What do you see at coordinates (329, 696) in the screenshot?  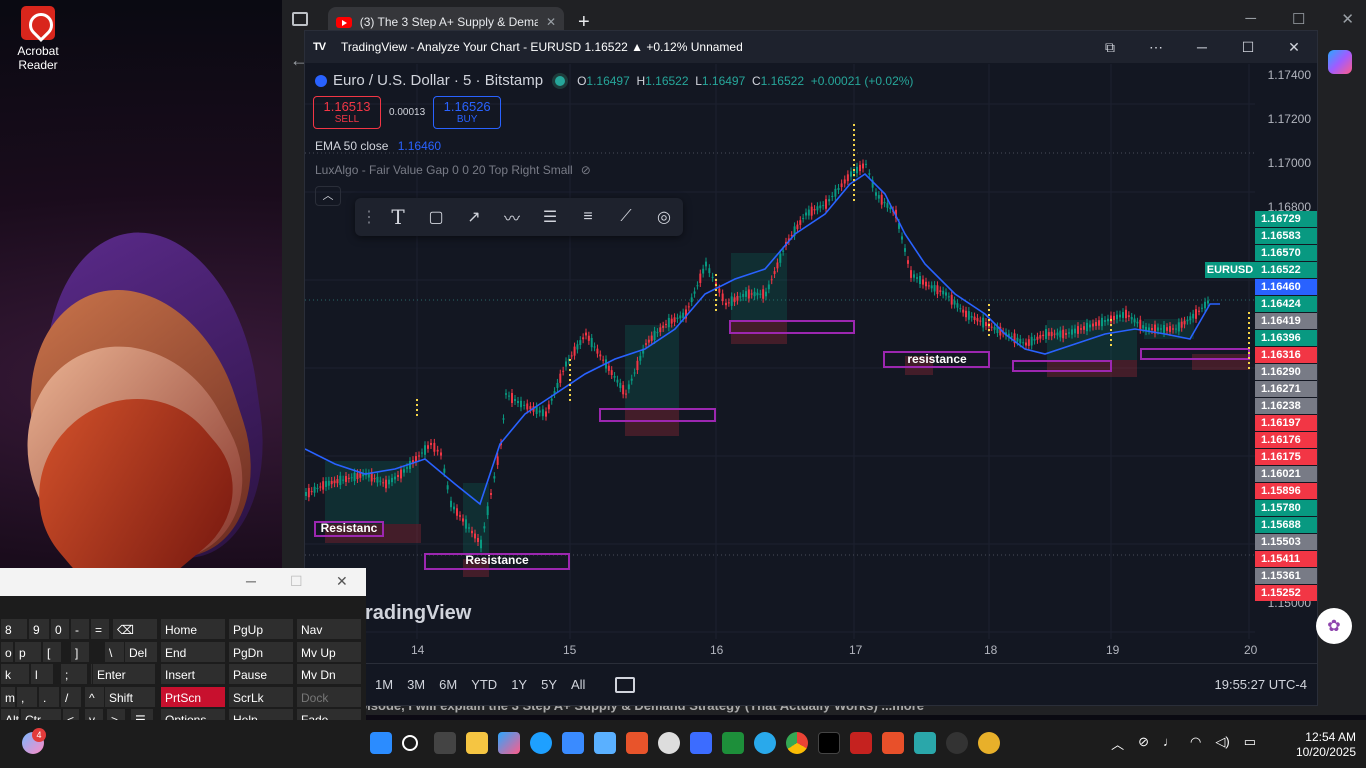 I see `osk-key: Dock` at bounding box center [329, 696].